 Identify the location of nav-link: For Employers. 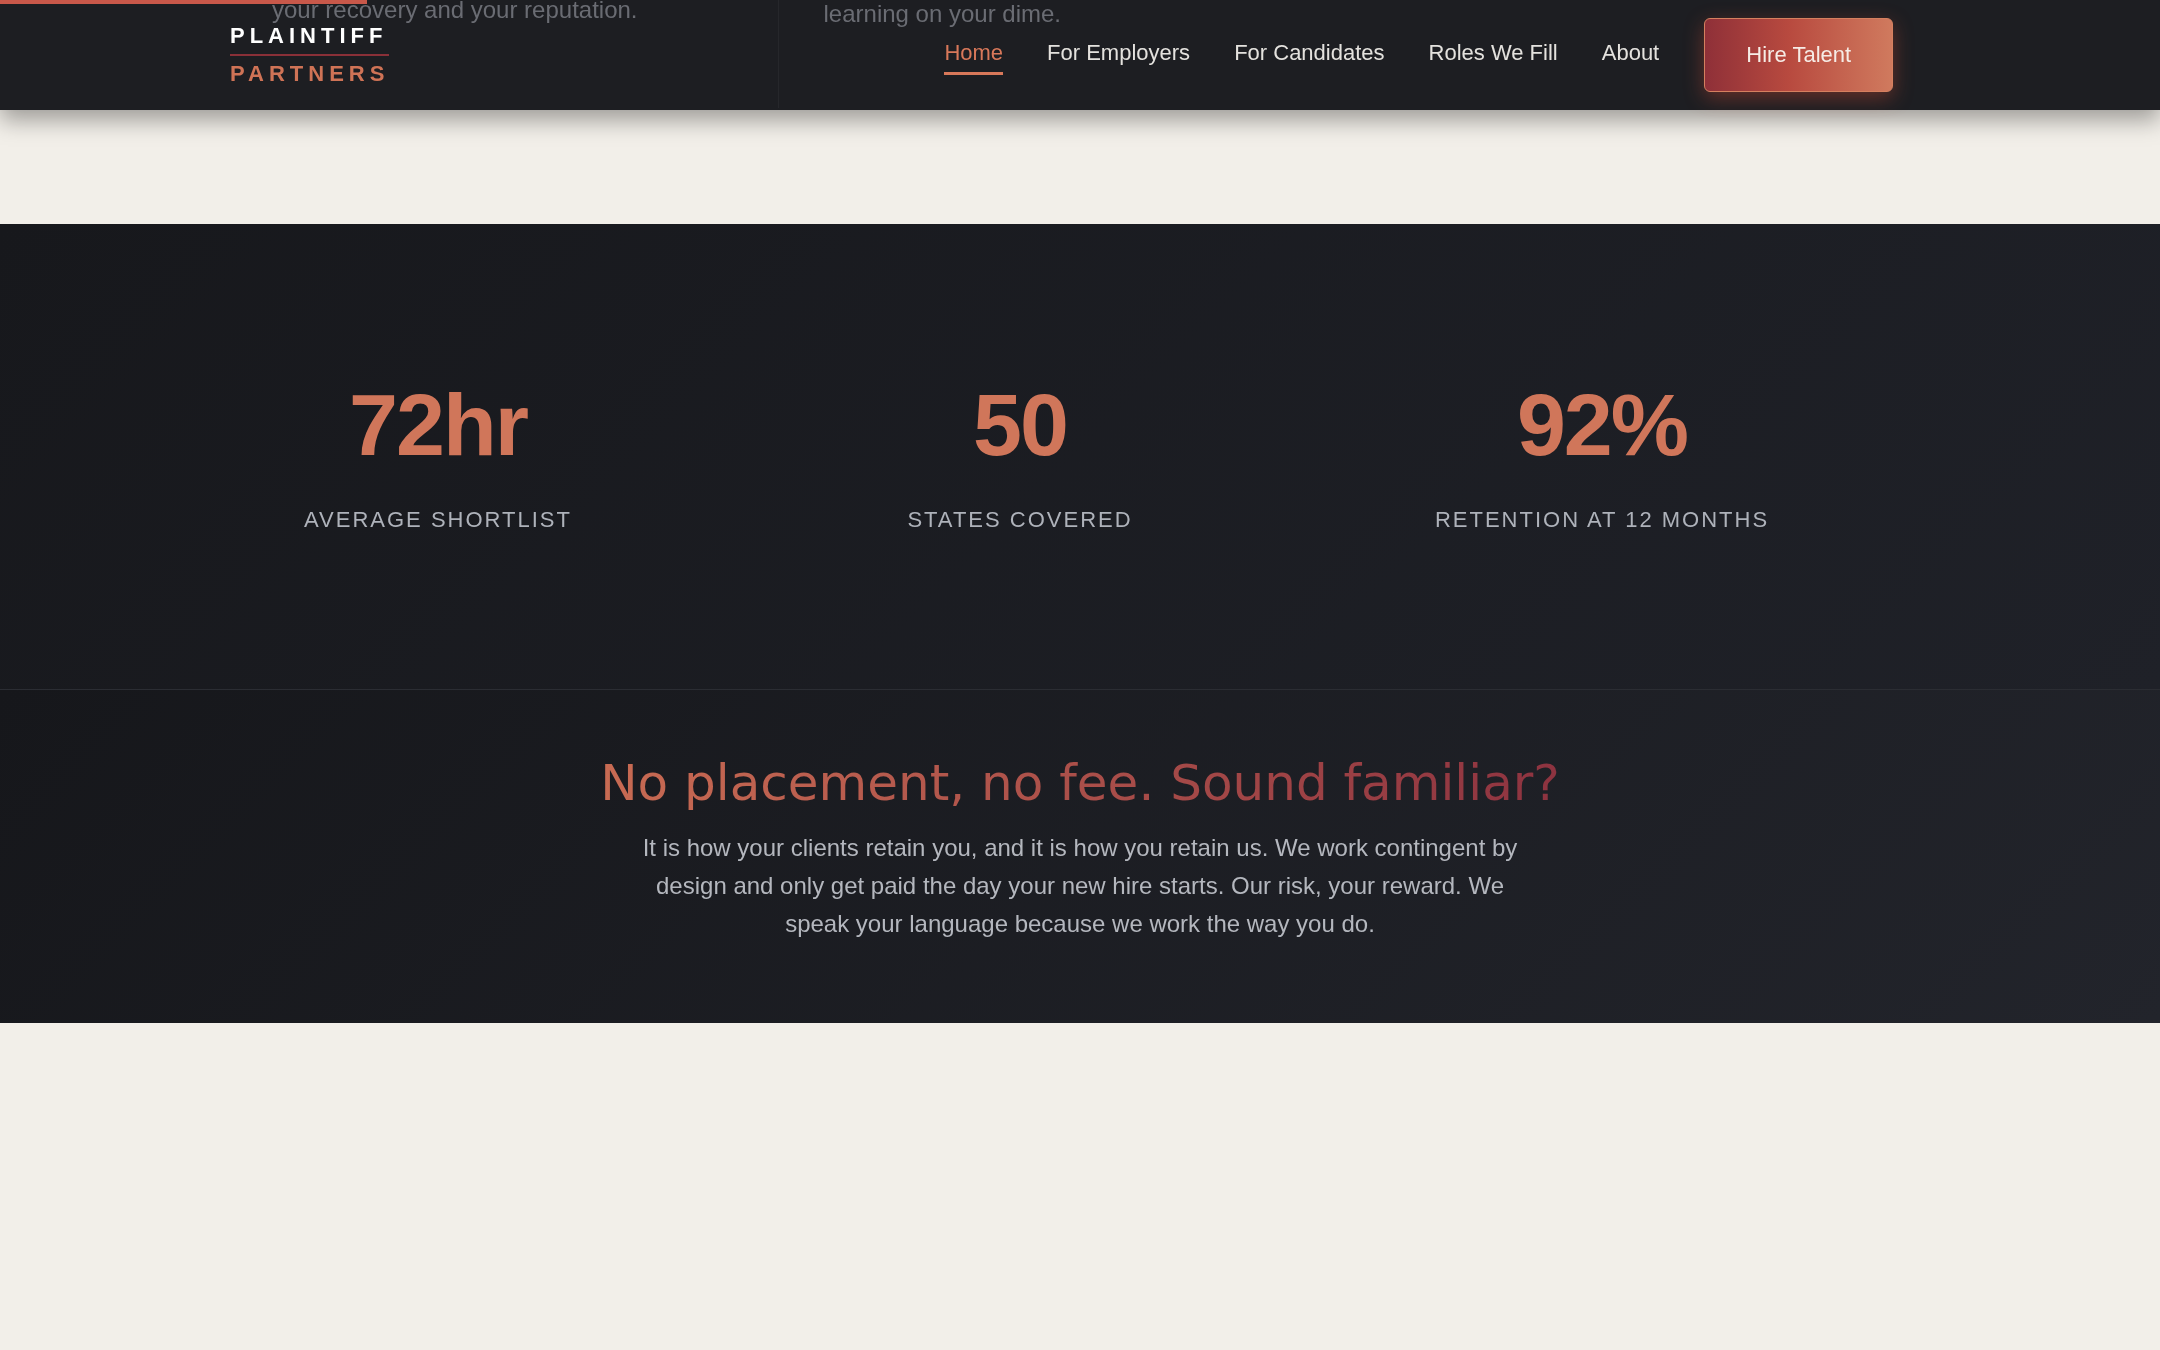
(1119, 55).